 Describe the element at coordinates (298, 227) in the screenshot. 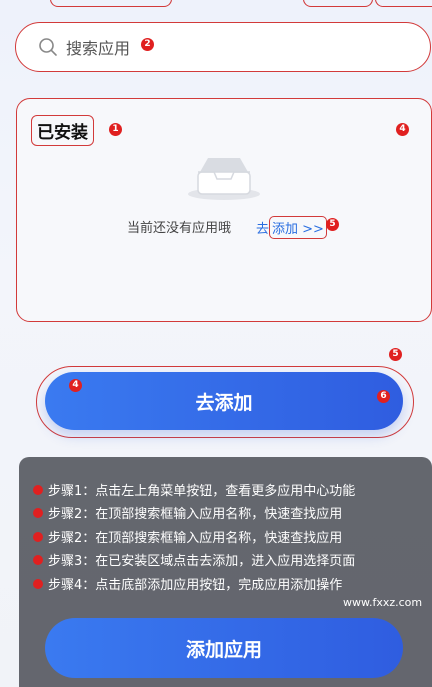

I see `add-link: 添加 >>` at that location.